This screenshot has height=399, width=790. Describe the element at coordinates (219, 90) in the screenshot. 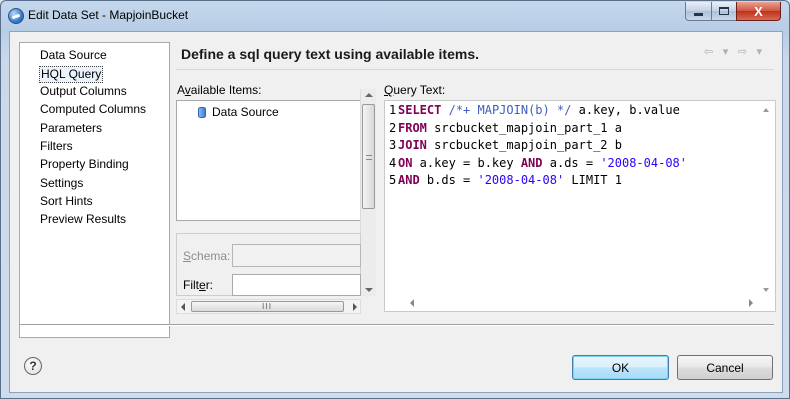

I see `available-items-label: Available Items:` at that location.